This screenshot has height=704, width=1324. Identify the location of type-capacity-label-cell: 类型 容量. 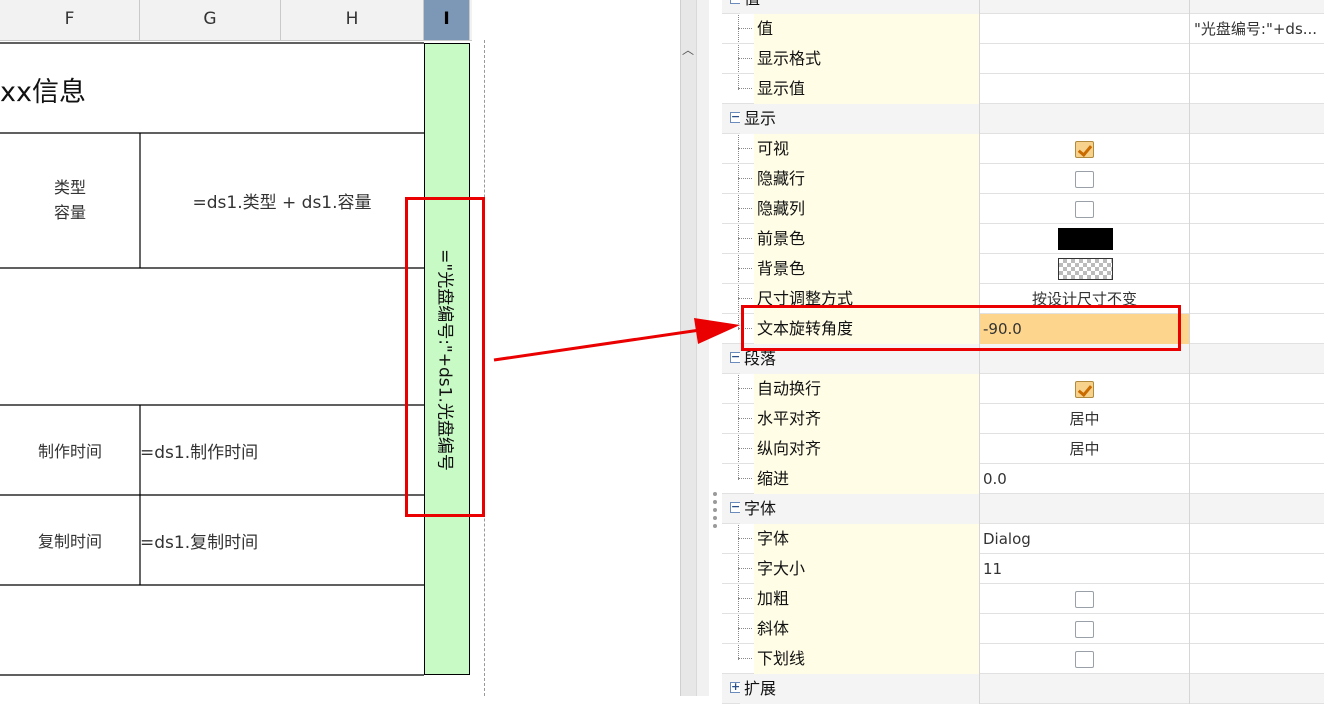
(70, 200).